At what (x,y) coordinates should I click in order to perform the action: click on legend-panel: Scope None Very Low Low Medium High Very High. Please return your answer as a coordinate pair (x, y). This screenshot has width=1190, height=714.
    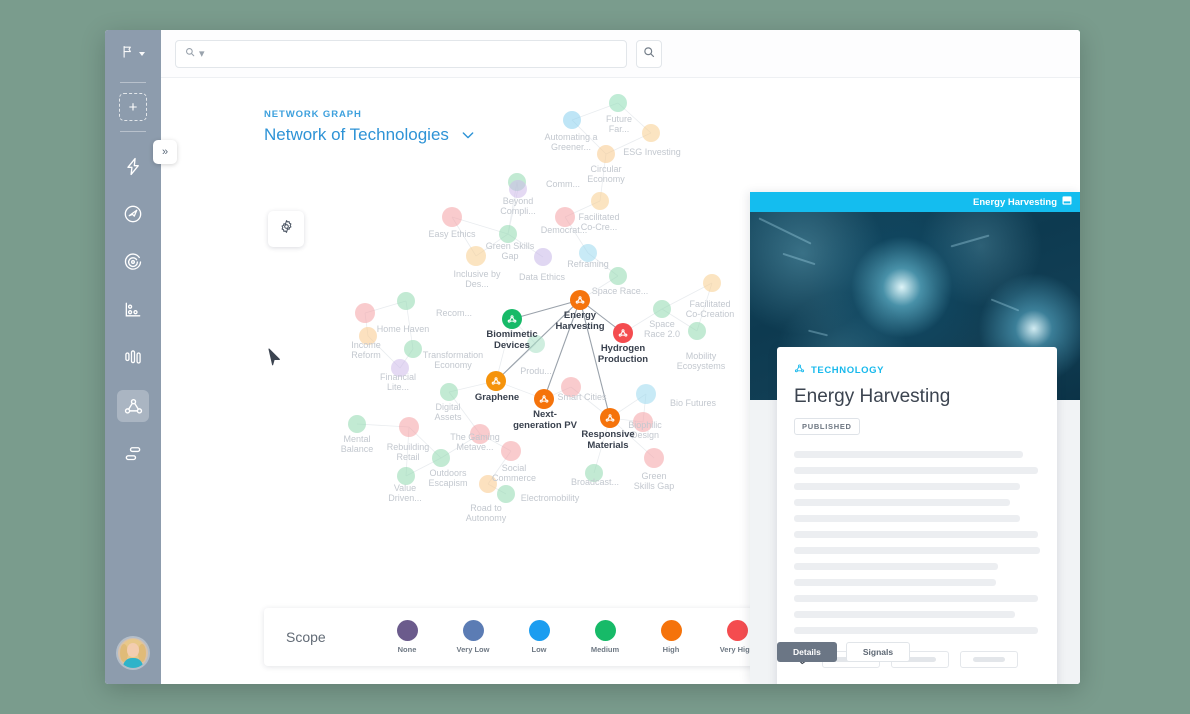
    Looking at the image, I should click on (528, 637).